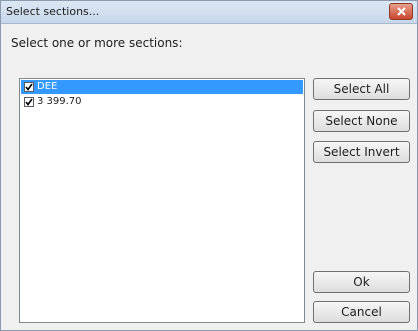 This screenshot has height=331, width=418. What do you see at coordinates (162, 87) in the screenshot?
I see `section-item-dee: DEE` at bounding box center [162, 87].